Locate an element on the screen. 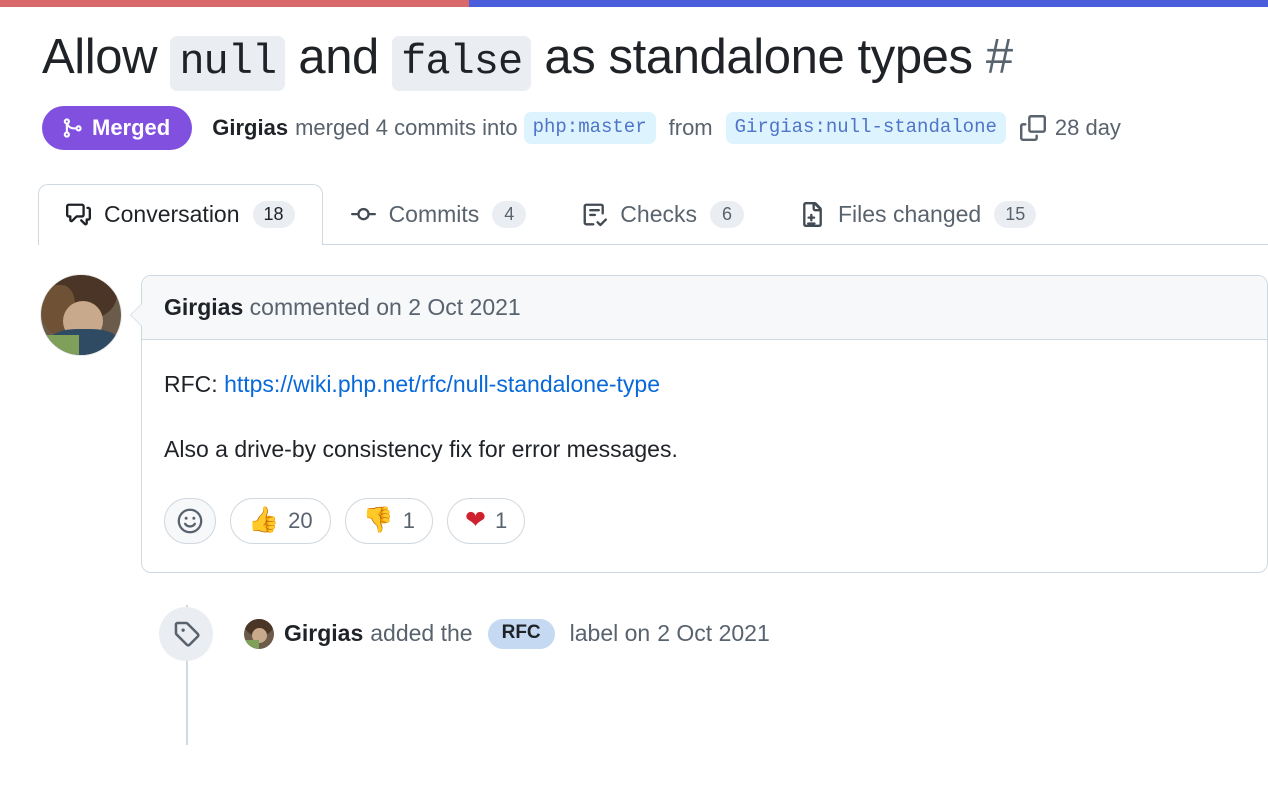 The height and width of the screenshot is (792, 1268). title-code-null: null is located at coordinates (228, 63).